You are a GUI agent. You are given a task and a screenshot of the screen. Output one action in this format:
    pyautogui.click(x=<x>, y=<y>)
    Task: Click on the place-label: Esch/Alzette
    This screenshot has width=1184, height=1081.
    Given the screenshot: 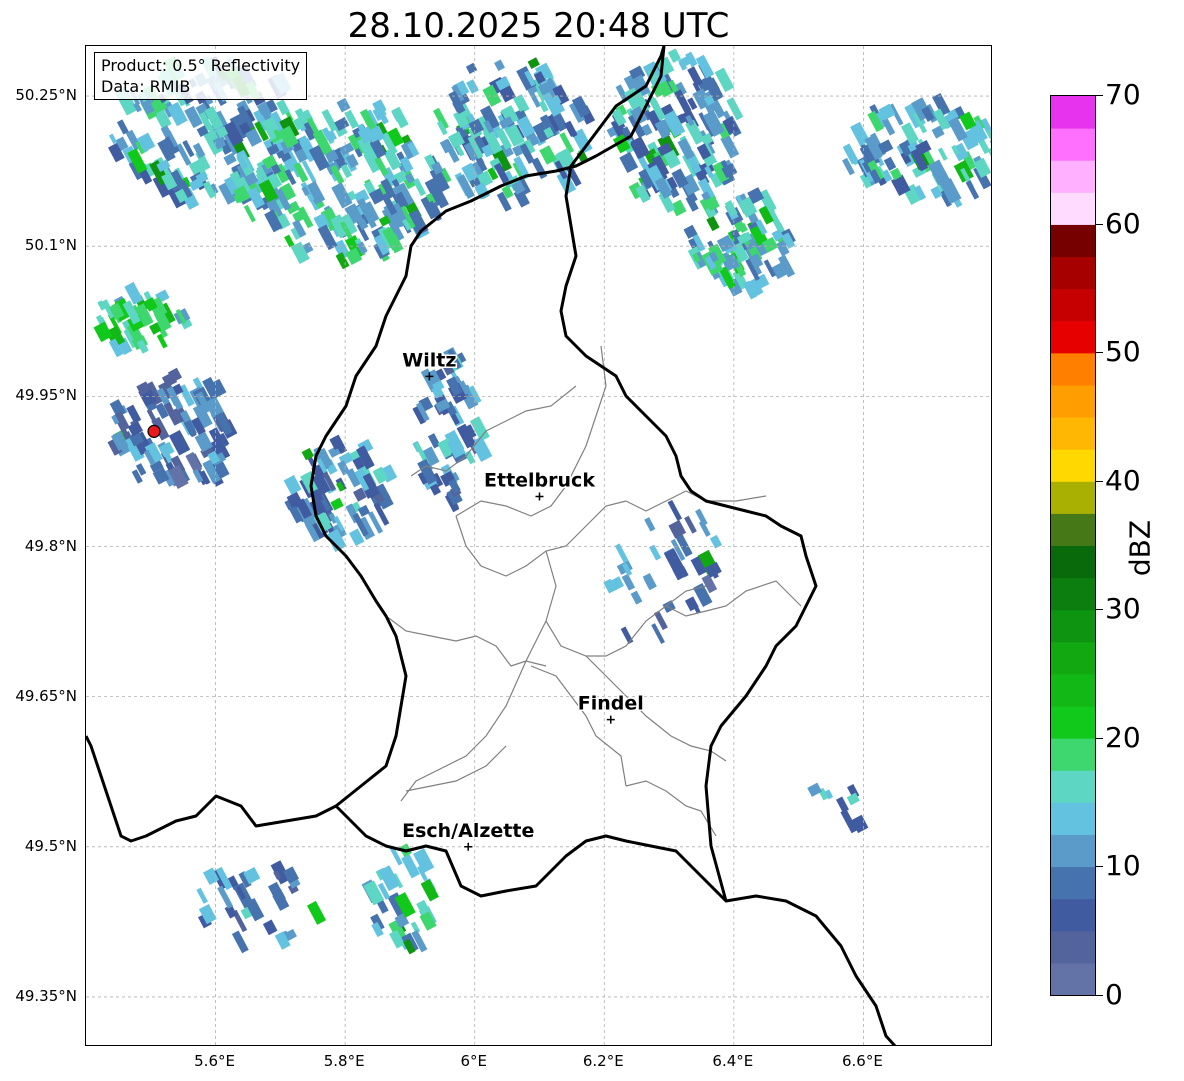 What is the action you would take?
    pyautogui.click(x=468, y=831)
    